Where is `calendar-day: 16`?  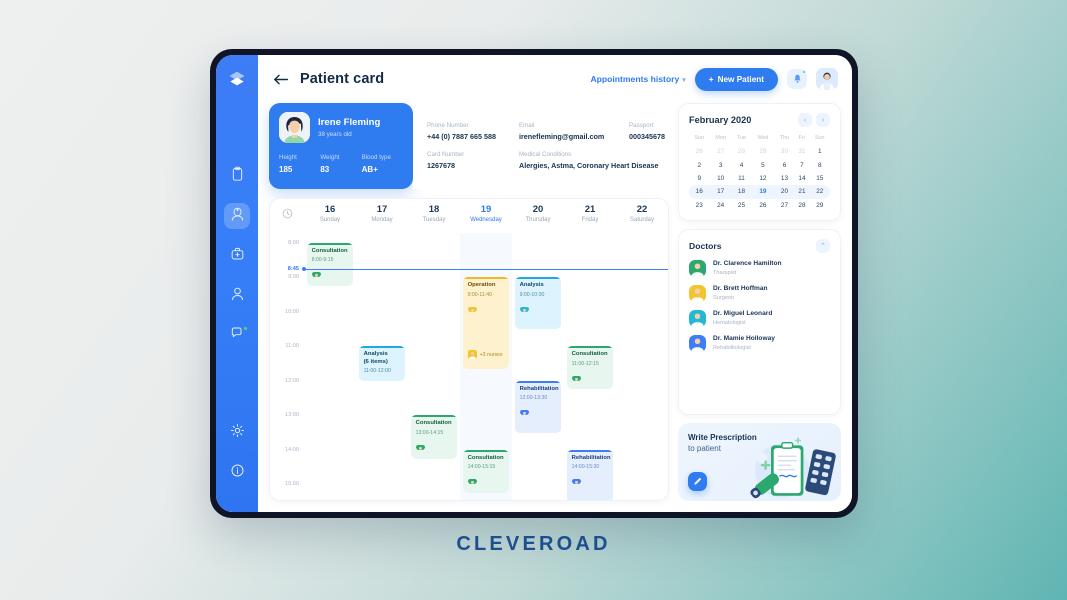
calendar-day: 16 is located at coordinates (699, 192).